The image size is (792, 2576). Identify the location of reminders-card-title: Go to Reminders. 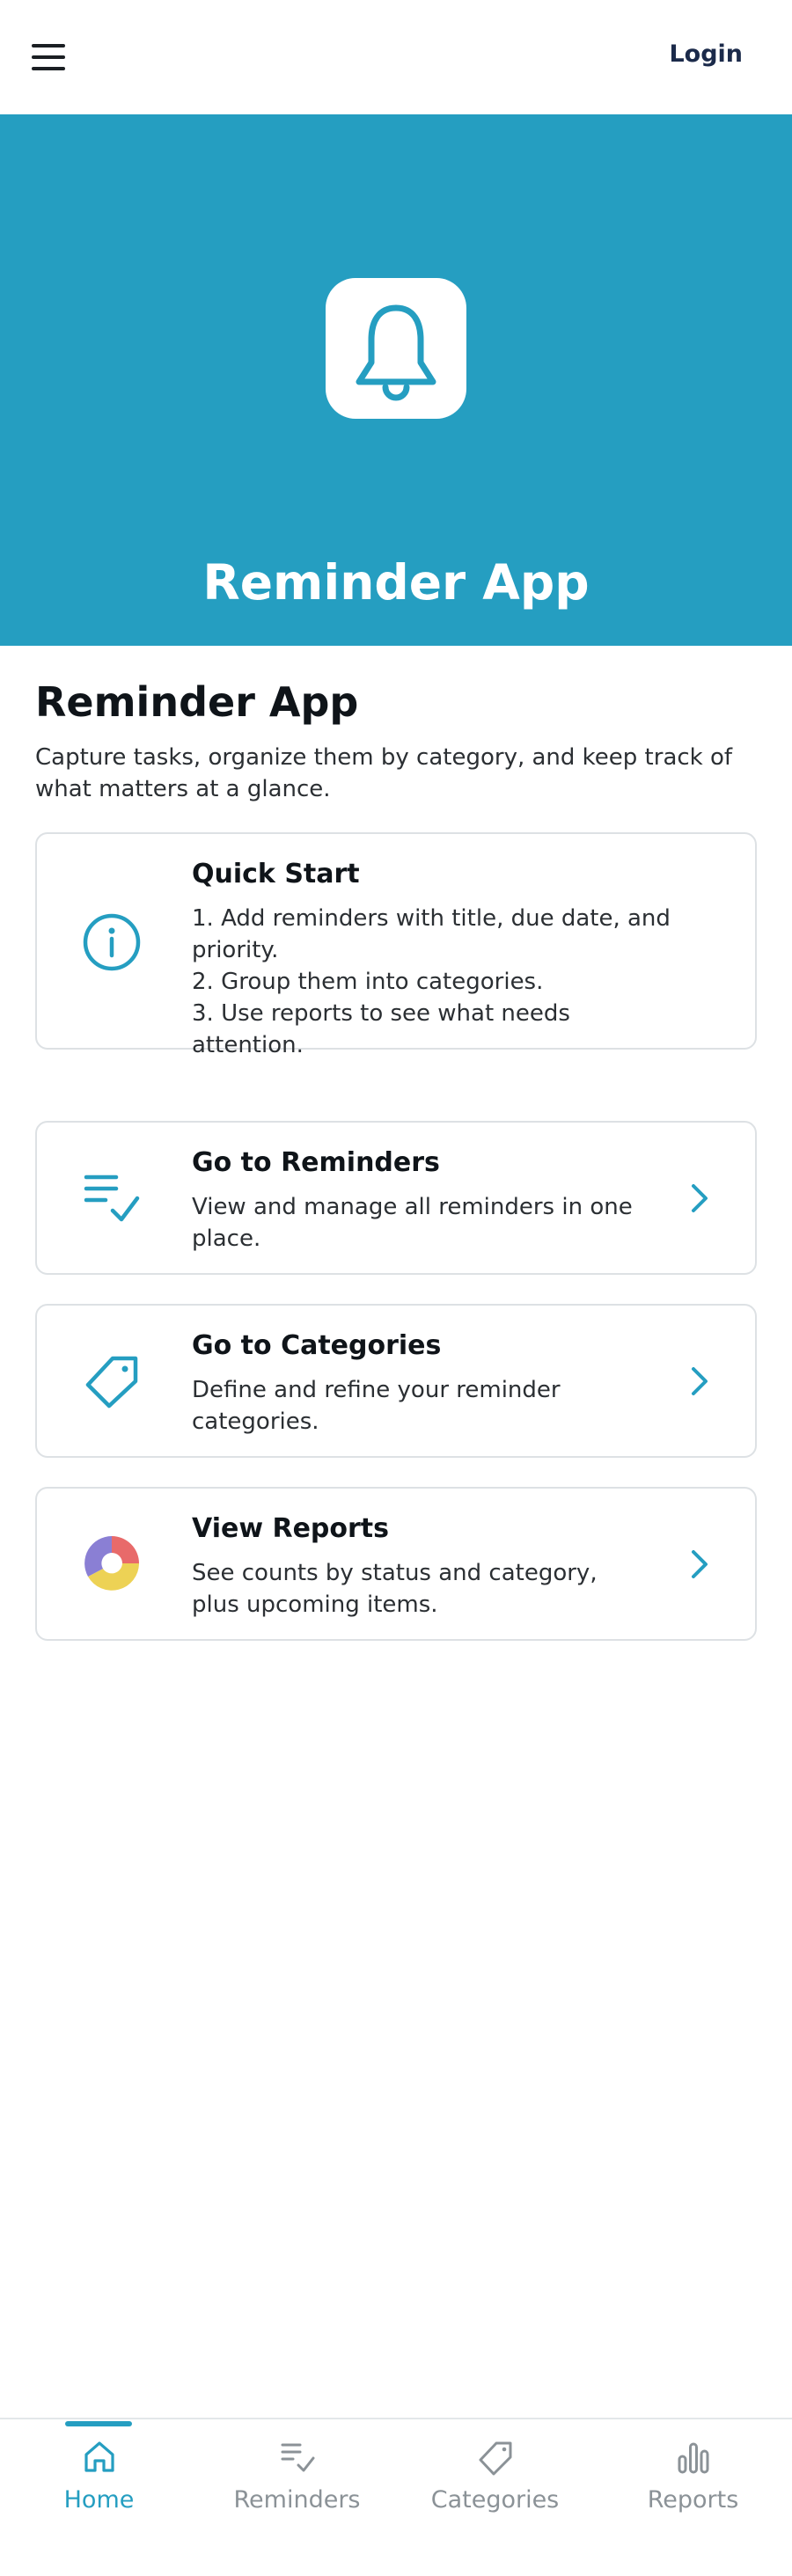
(316, 1162).